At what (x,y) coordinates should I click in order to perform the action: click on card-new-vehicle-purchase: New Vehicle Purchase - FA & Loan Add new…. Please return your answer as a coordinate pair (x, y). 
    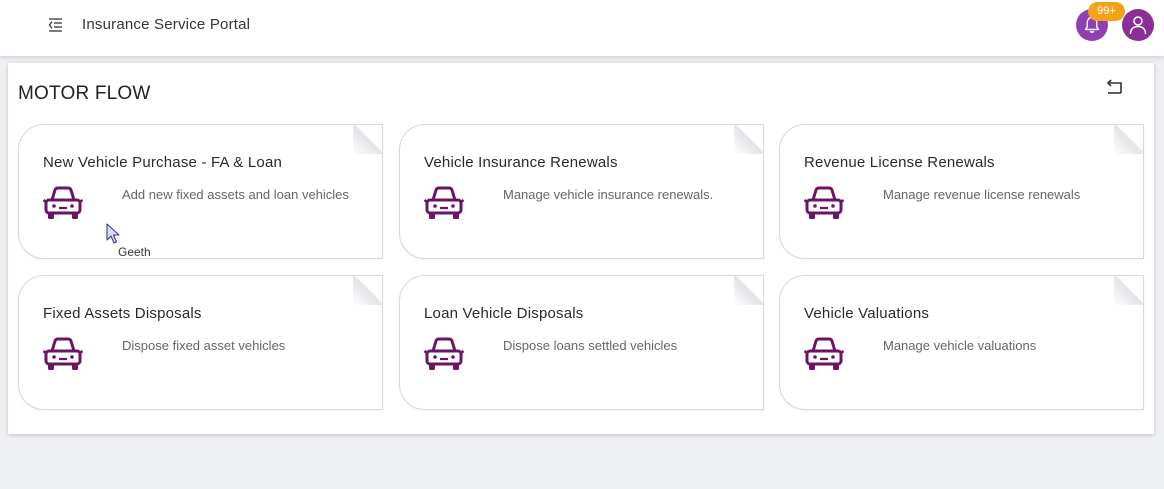
    Looking at the image, I should click on (200, 191).